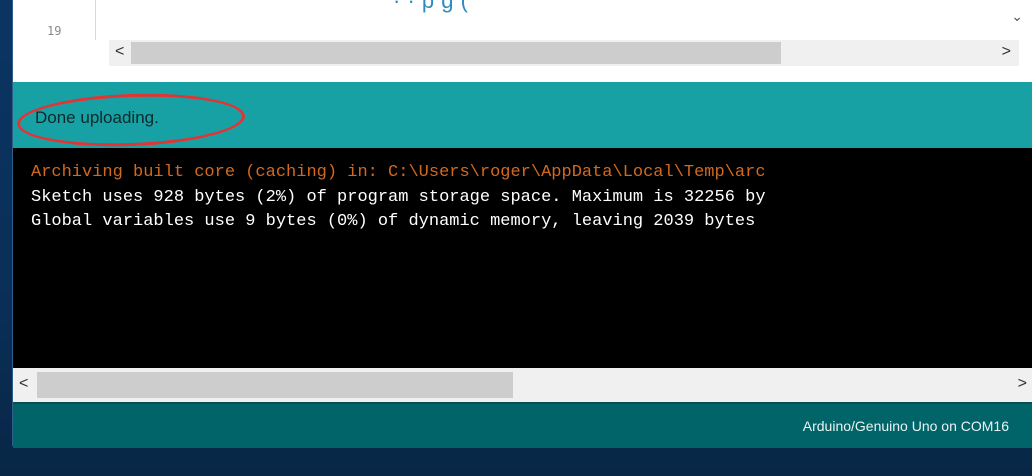 The image size is (1032, 476). I want to click on board-port-label: Arduino/Genuino Uno on COM16, so click(905, 426).